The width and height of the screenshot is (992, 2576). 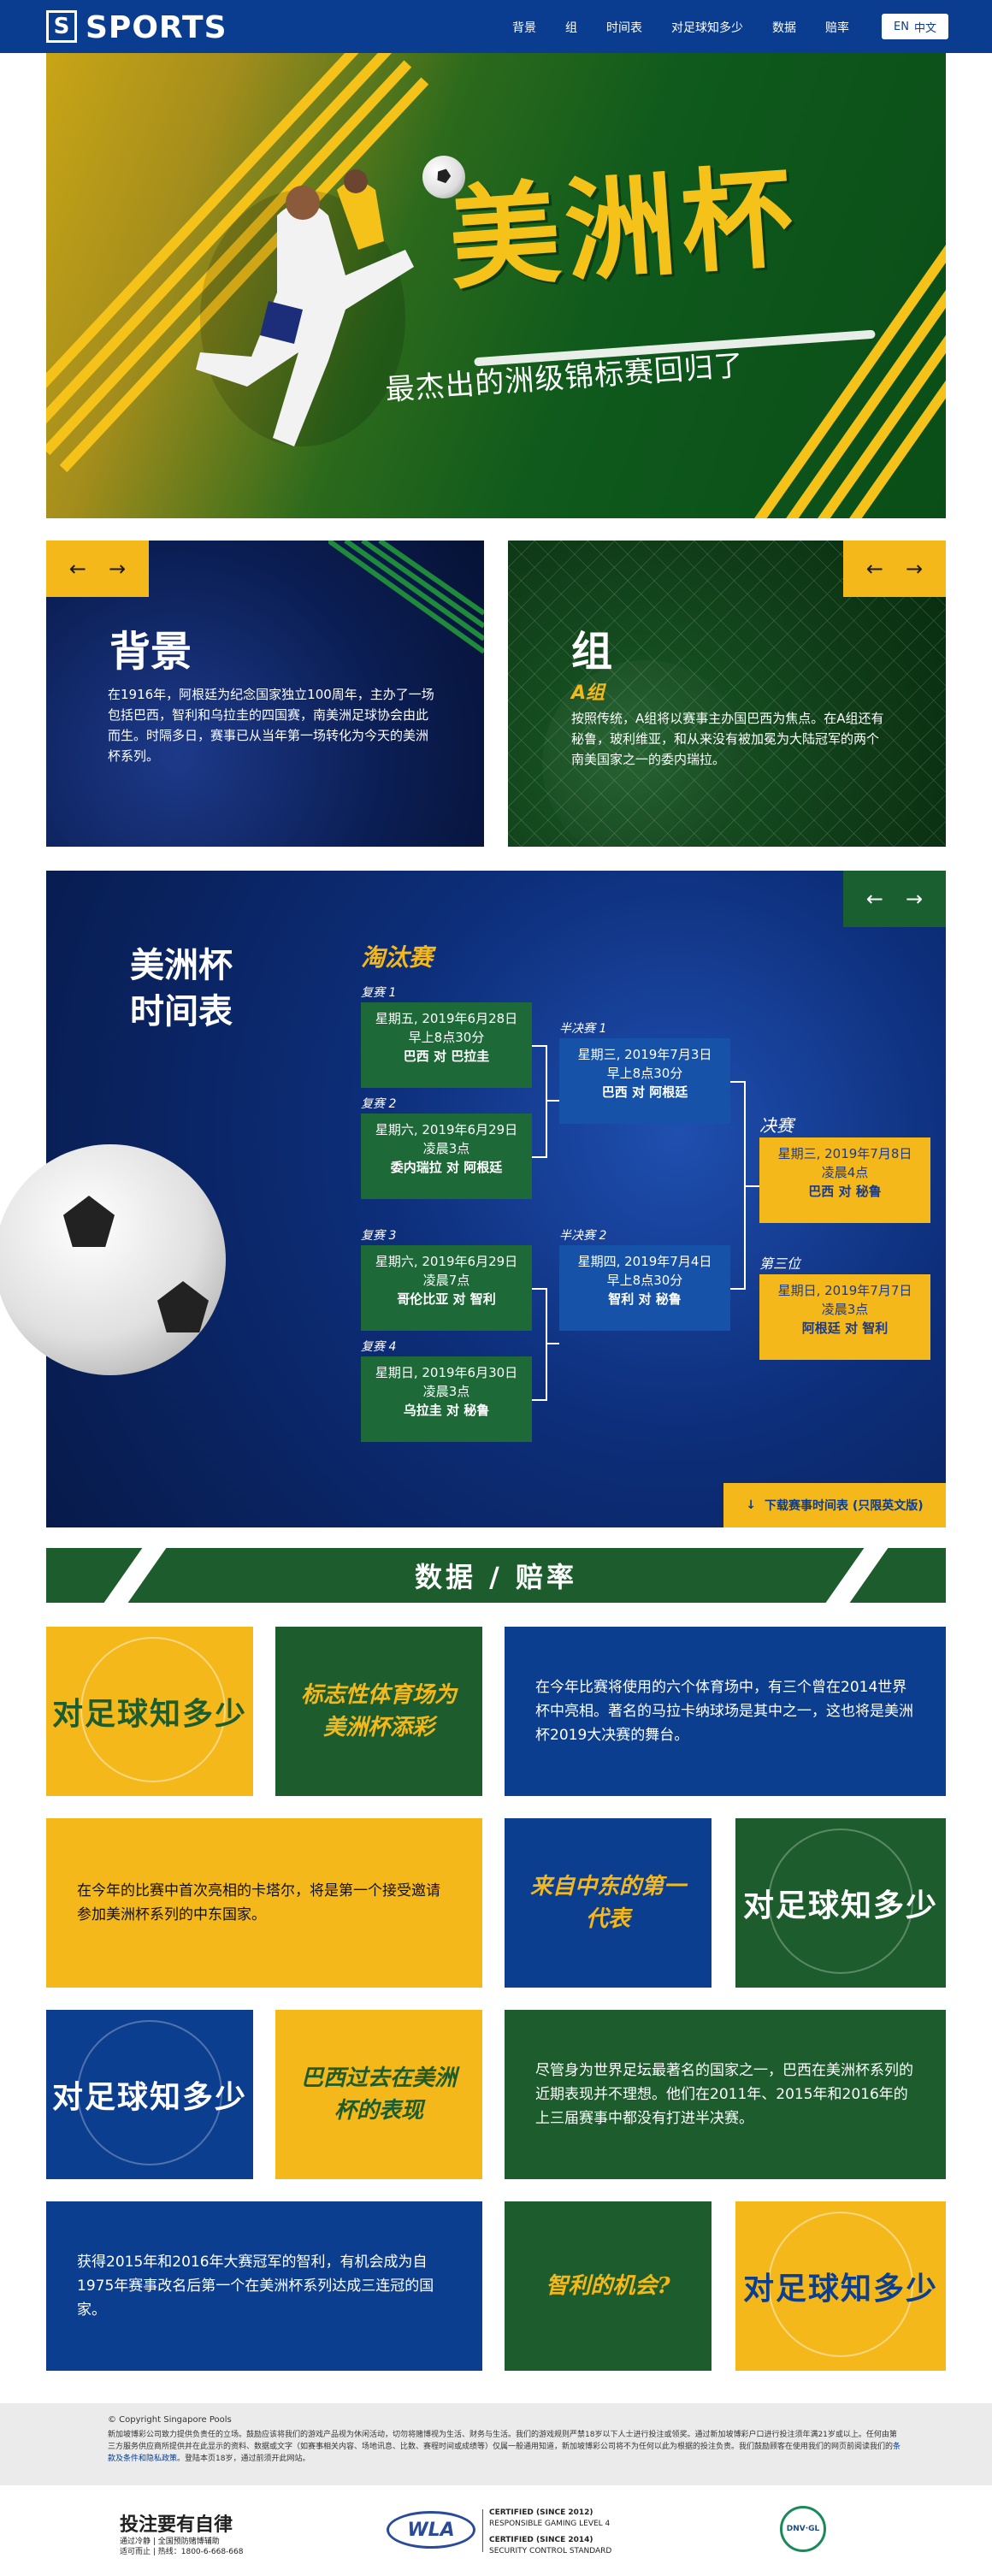 I want to click on singapore-pools-logo-icon: S, so click(x=62, y=26).